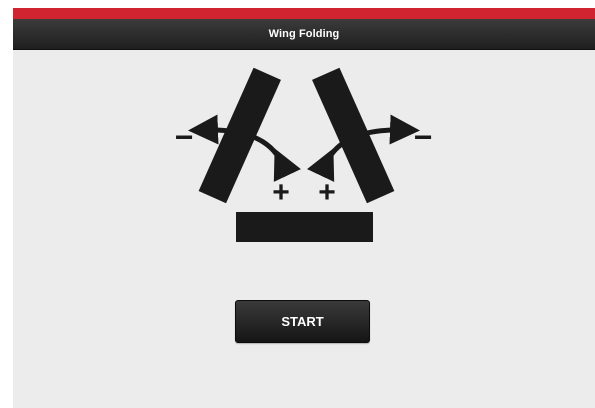 The width and height of the screenshot is (595, 408). Describe the element at coordinates (281, 192) in the screenshot. I see `left-plus-label: +` at that location.